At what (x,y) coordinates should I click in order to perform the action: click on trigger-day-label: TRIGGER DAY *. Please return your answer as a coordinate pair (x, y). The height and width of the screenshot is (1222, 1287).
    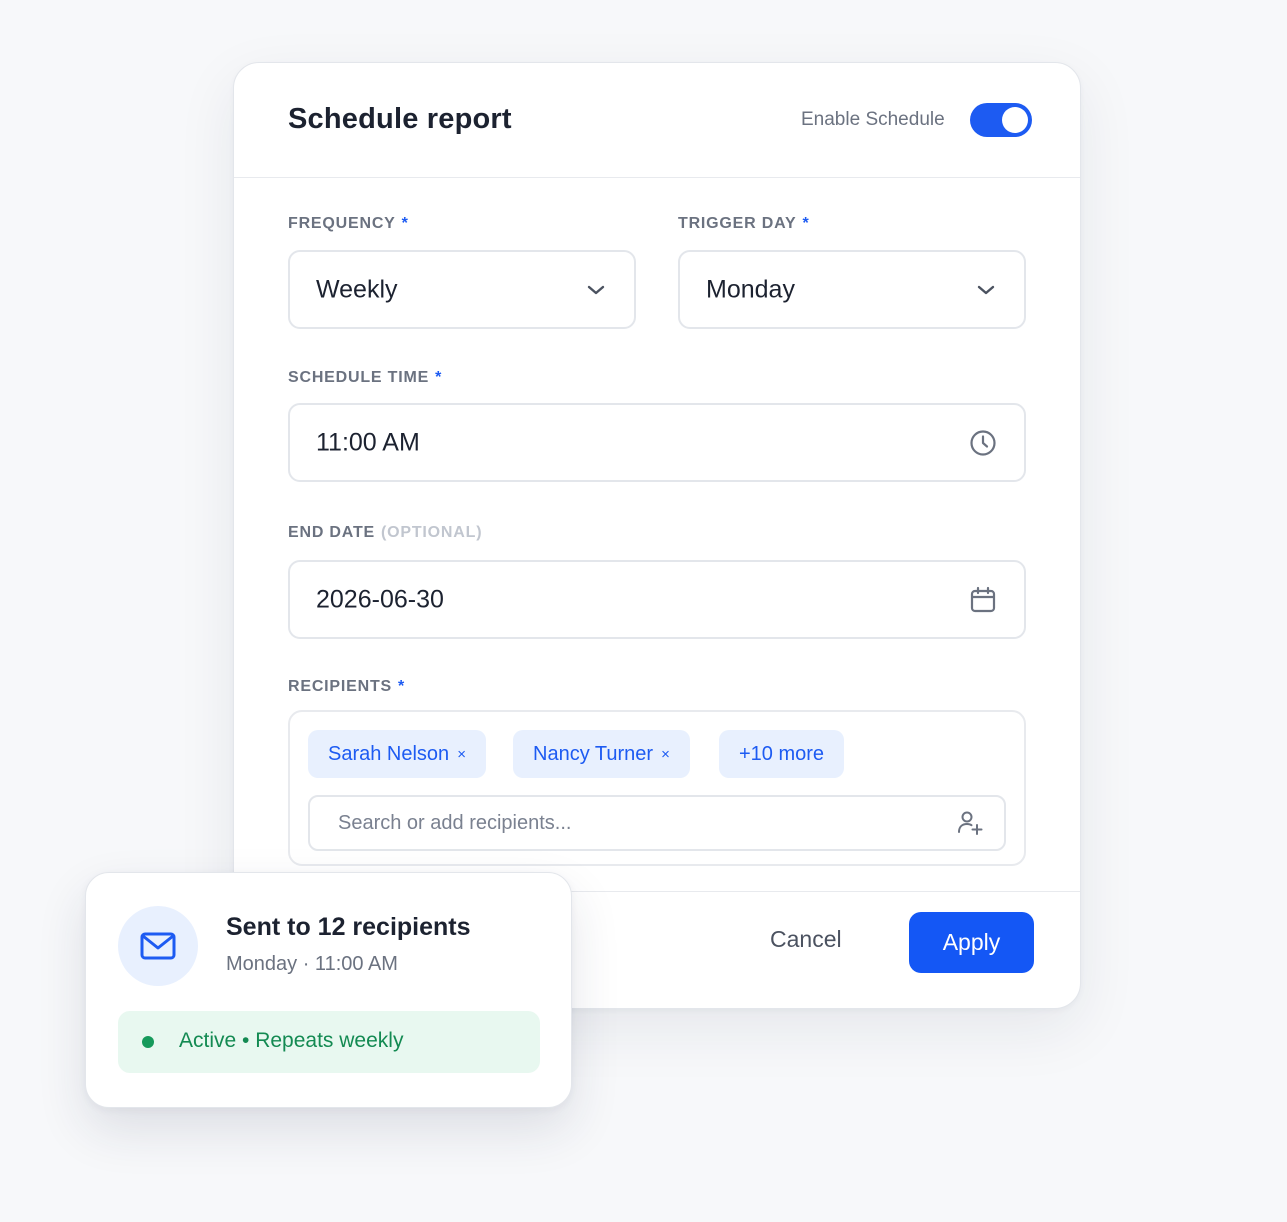
    Looking at the image, I should click on (743, 224).